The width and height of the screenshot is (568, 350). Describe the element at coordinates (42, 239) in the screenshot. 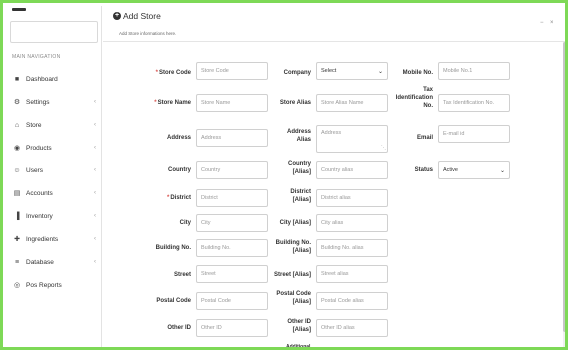

I see `sidebar-item-label: Ingredients` at that location.